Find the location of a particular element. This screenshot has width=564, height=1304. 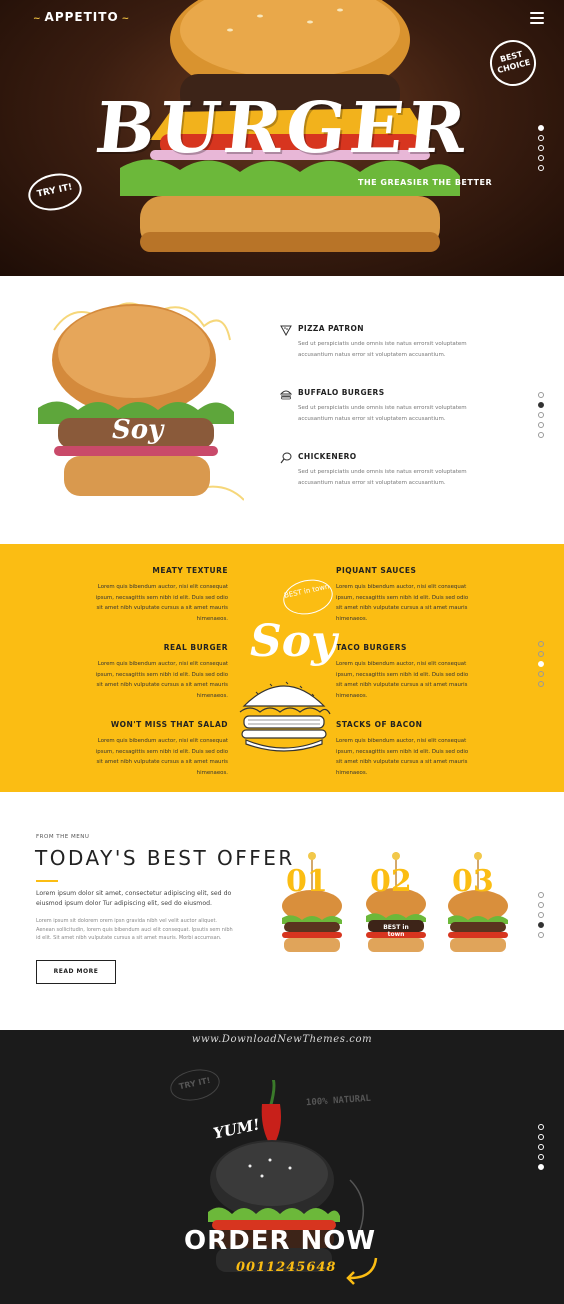

order-now-button: ORDER NOW is located at coordinates (280, 1241).